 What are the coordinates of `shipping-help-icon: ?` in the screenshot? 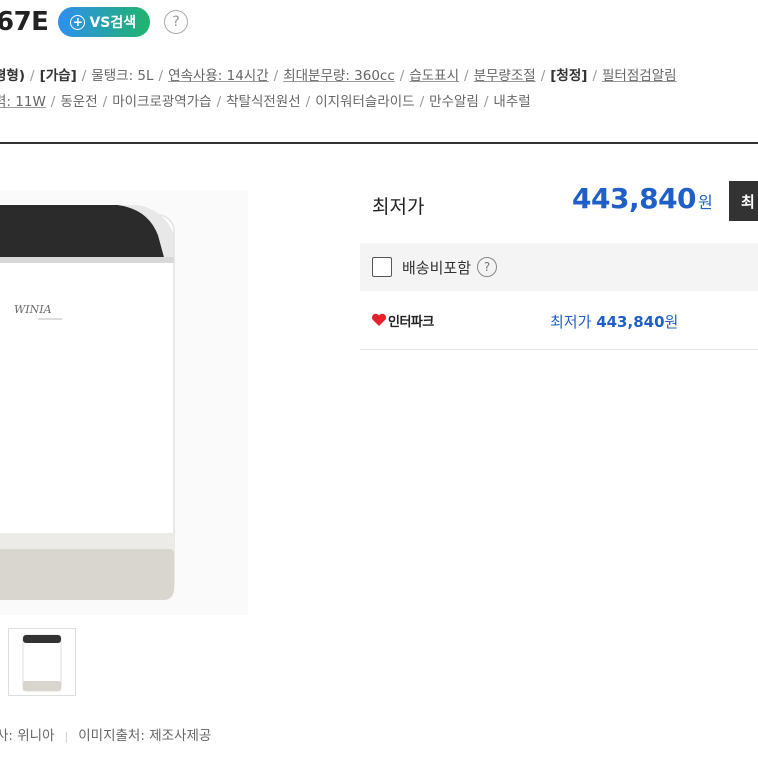 It's located at (487, 267).